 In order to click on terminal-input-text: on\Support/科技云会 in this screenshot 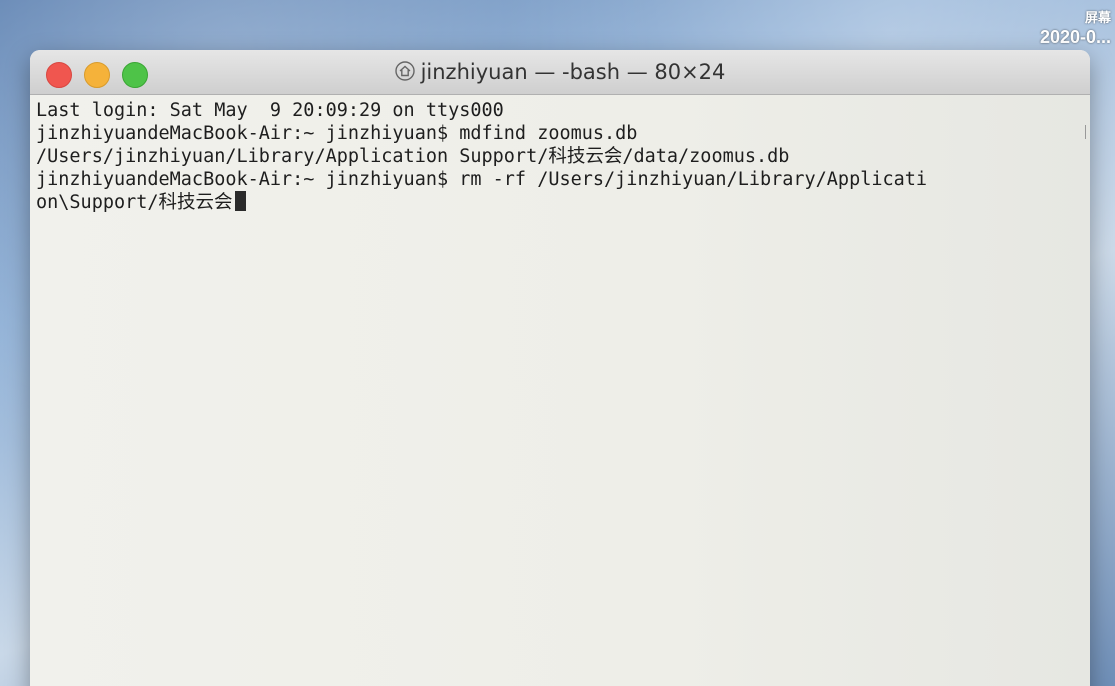, I will do `click(134, 202)`.